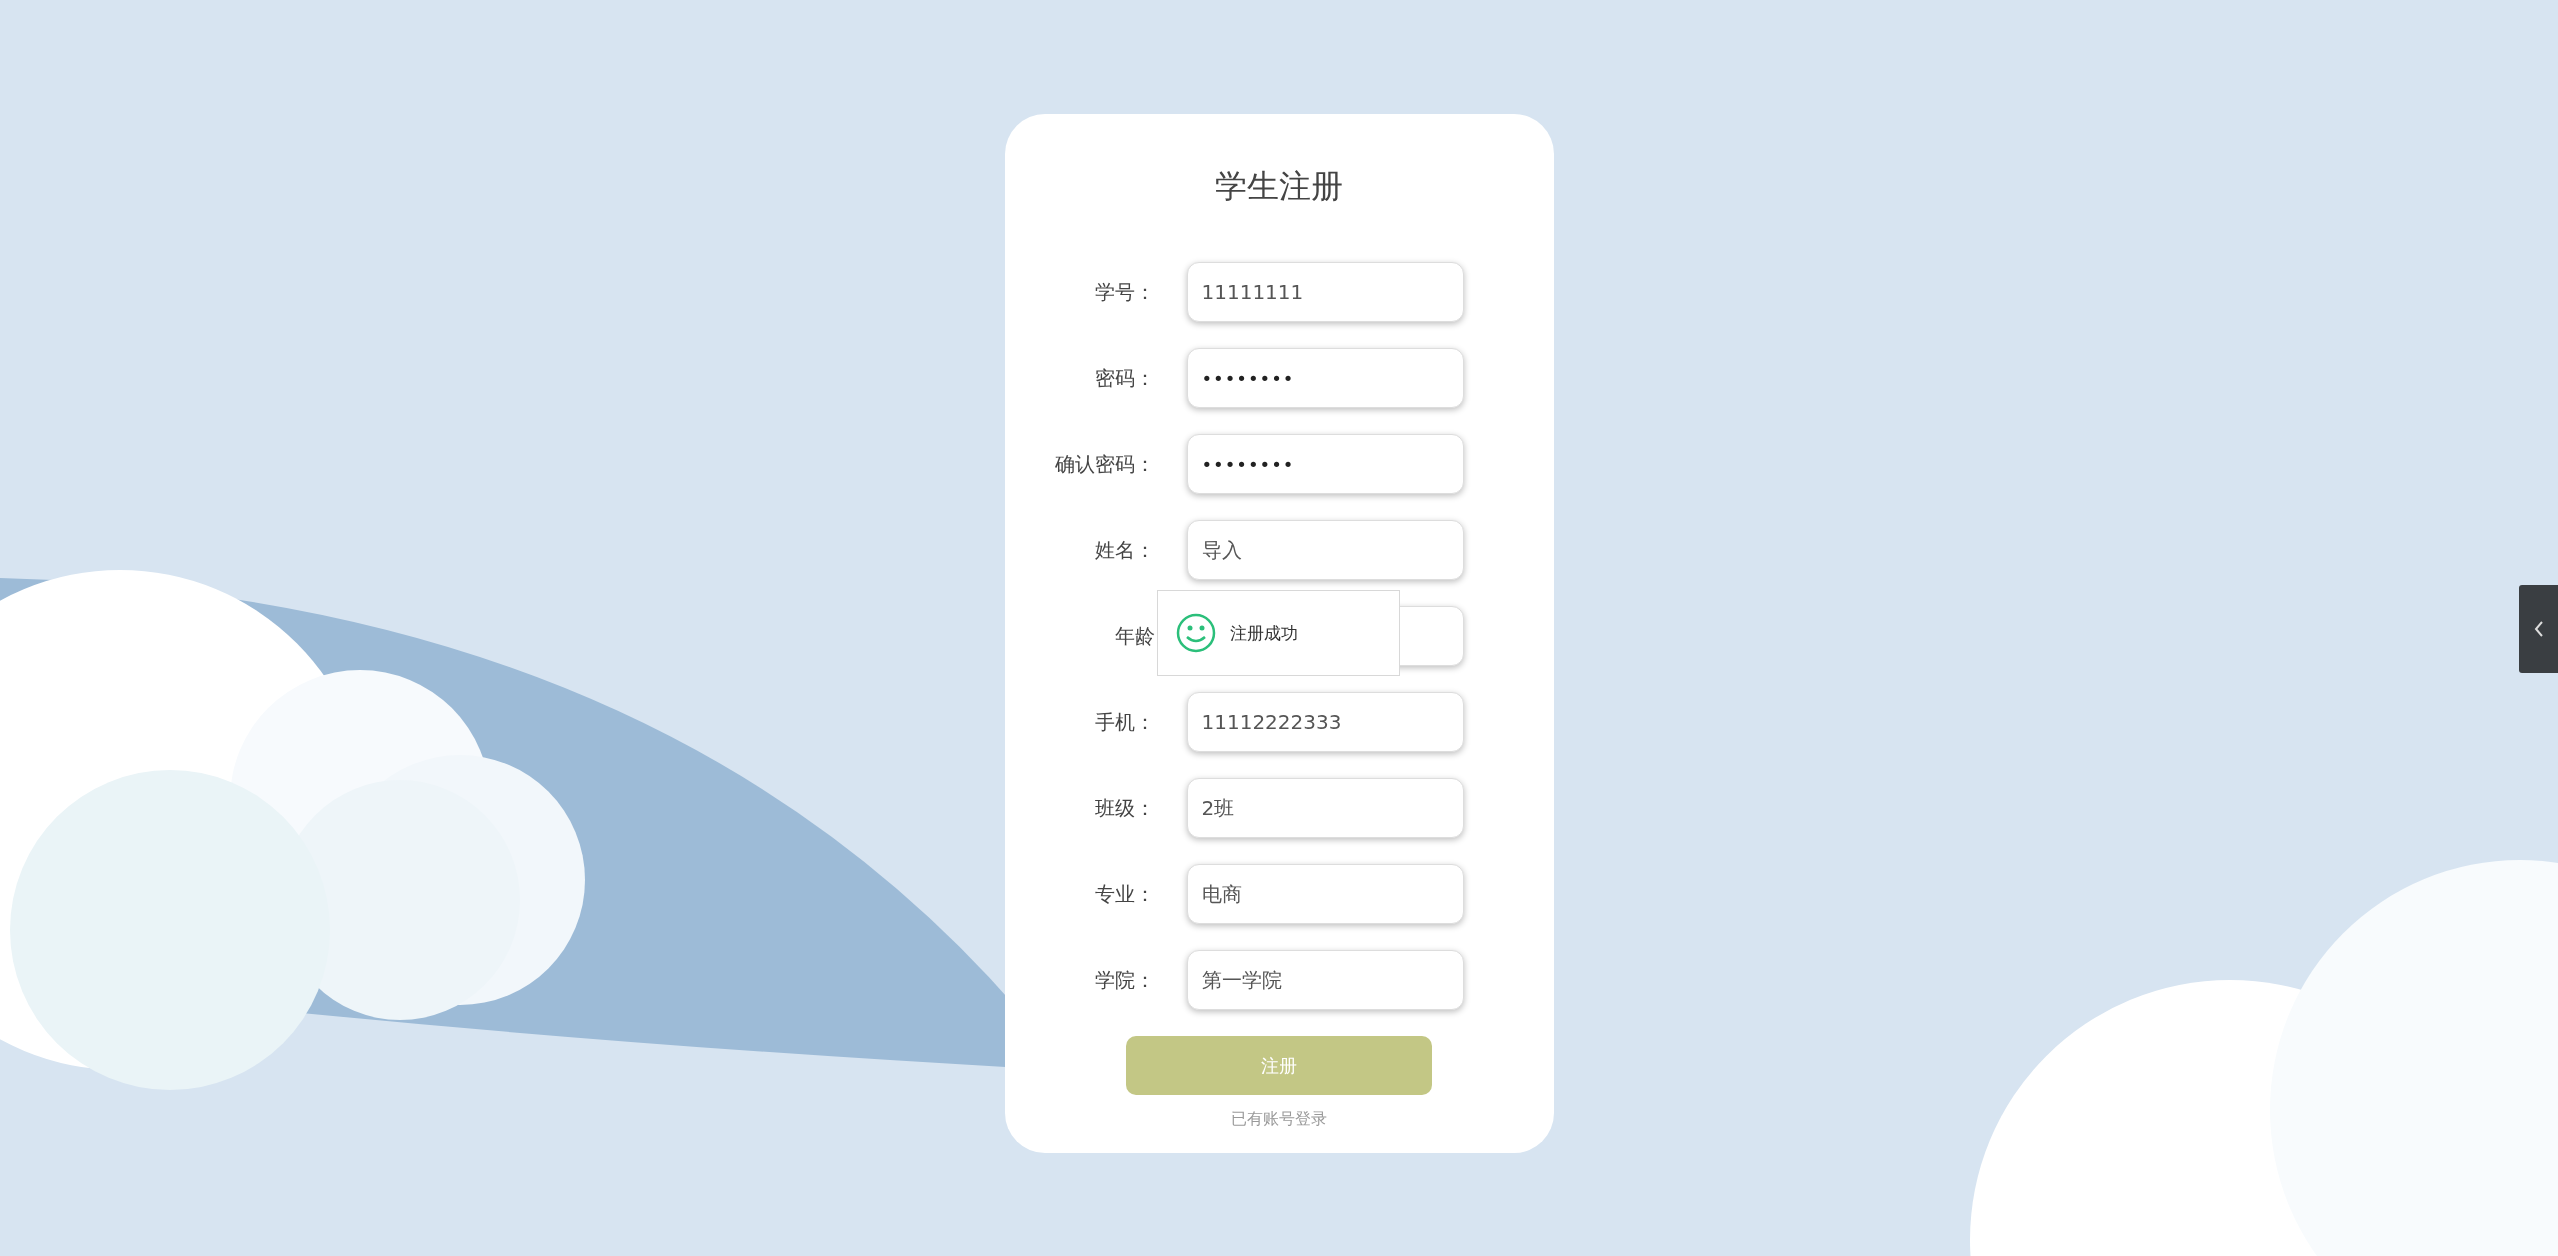 This screenshot has width=2558, height=1256. I want to click on input-field: 电商, so click(1325, 894).